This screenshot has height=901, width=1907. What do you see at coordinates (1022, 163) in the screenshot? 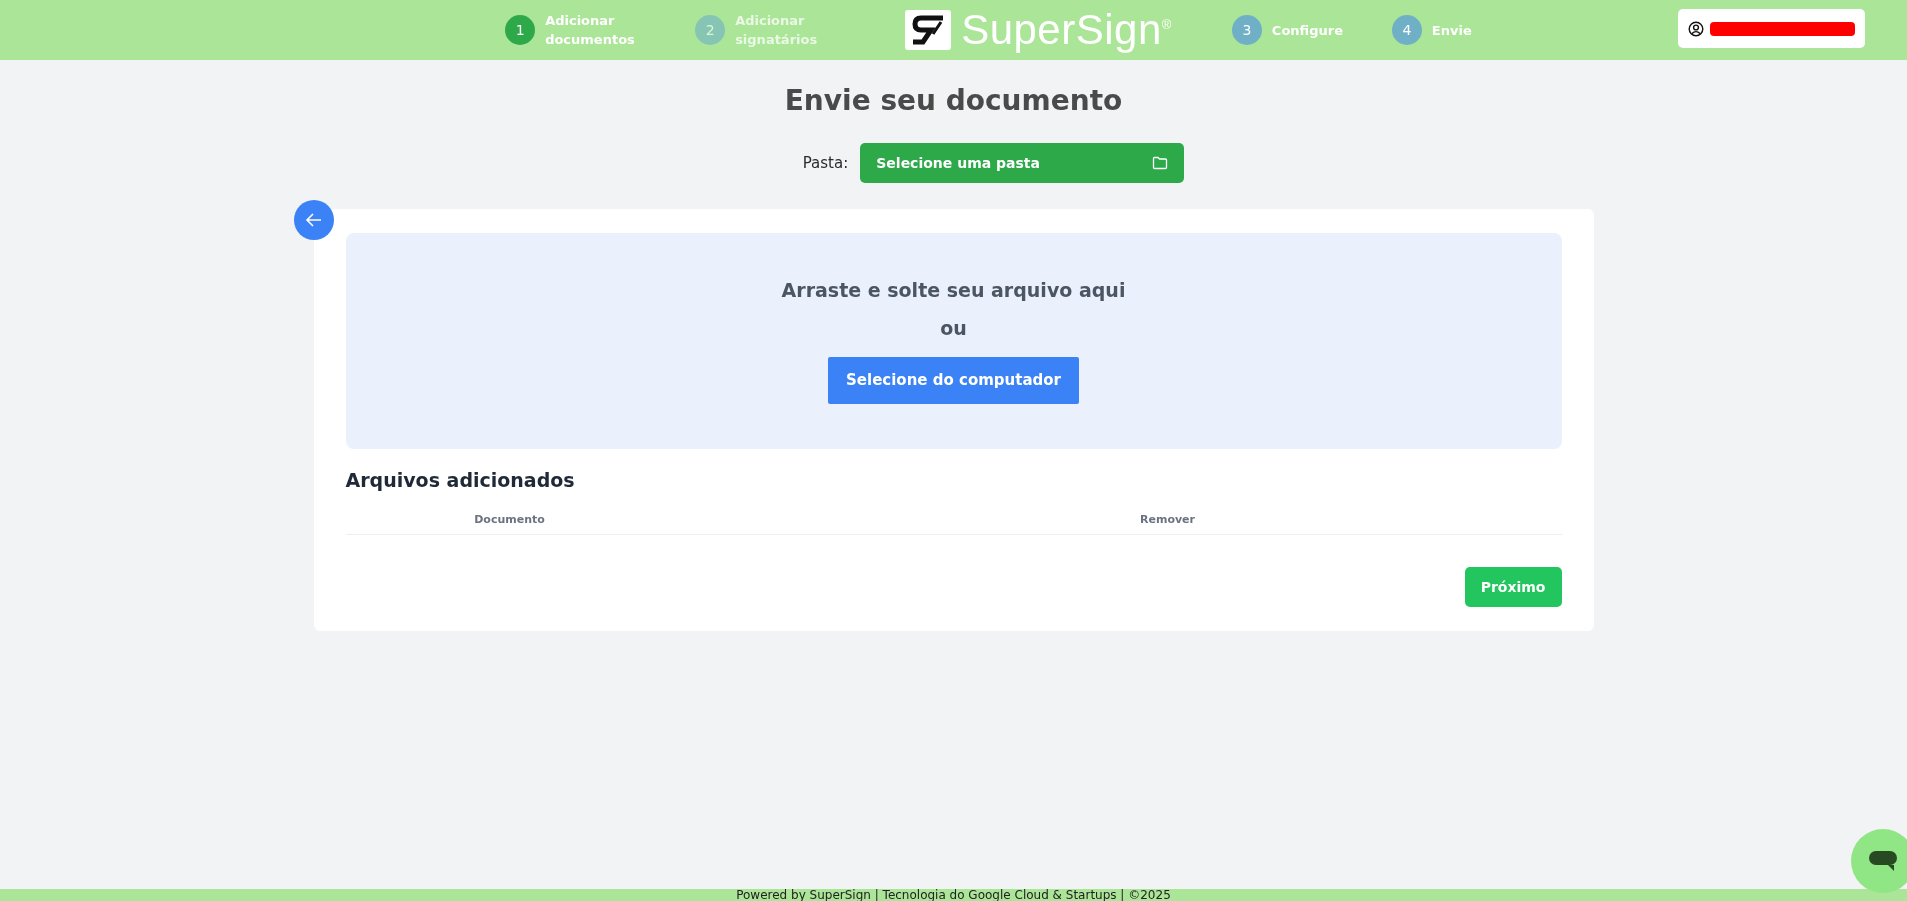
I see `folder-select: Selecione uma pasta` at bounding box center [1022, 163].